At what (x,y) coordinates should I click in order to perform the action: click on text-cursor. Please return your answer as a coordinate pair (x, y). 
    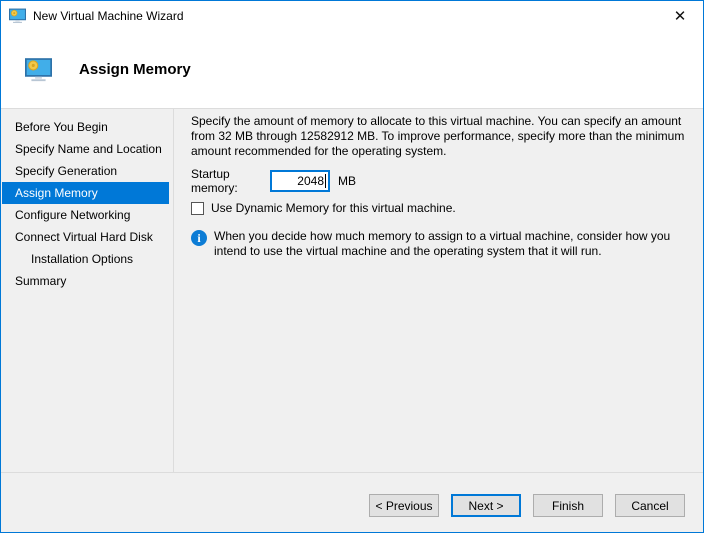
    Looking at the image, I should click on (325, 180).